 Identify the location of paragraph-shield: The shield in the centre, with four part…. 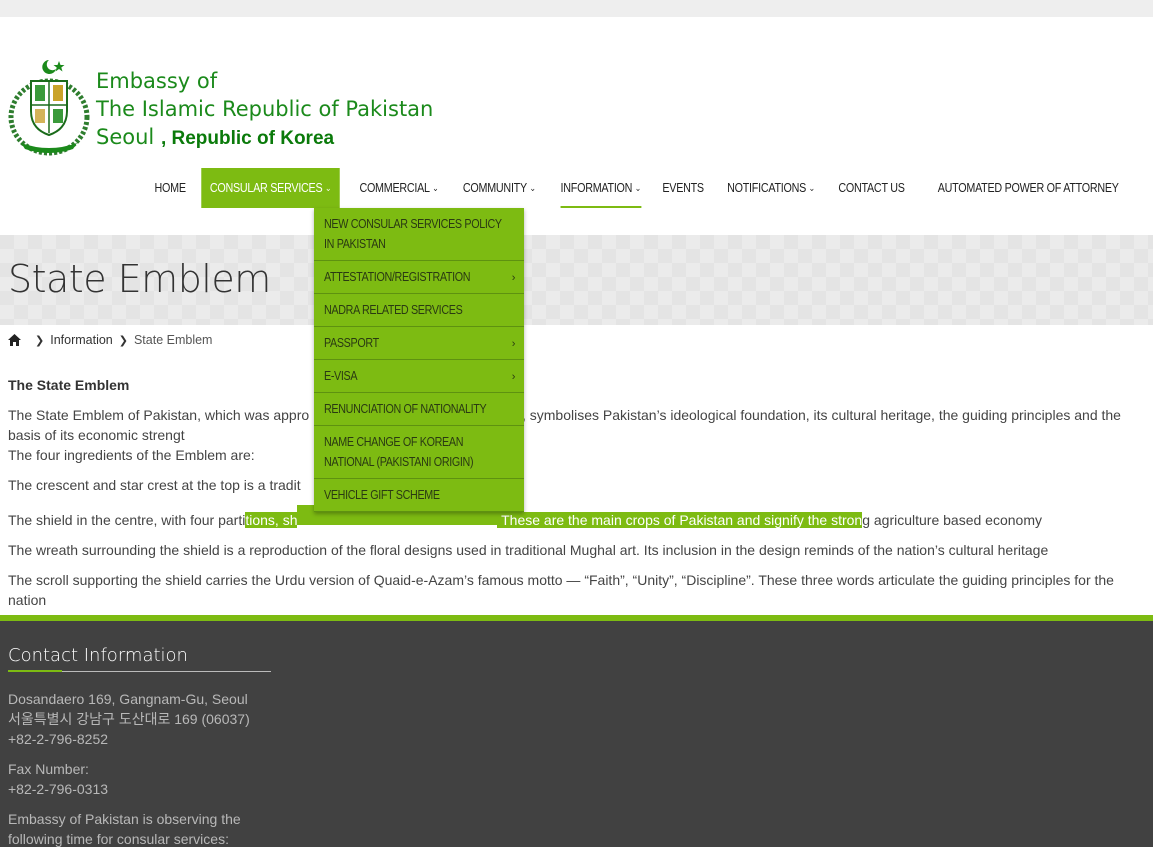
(578, 517).